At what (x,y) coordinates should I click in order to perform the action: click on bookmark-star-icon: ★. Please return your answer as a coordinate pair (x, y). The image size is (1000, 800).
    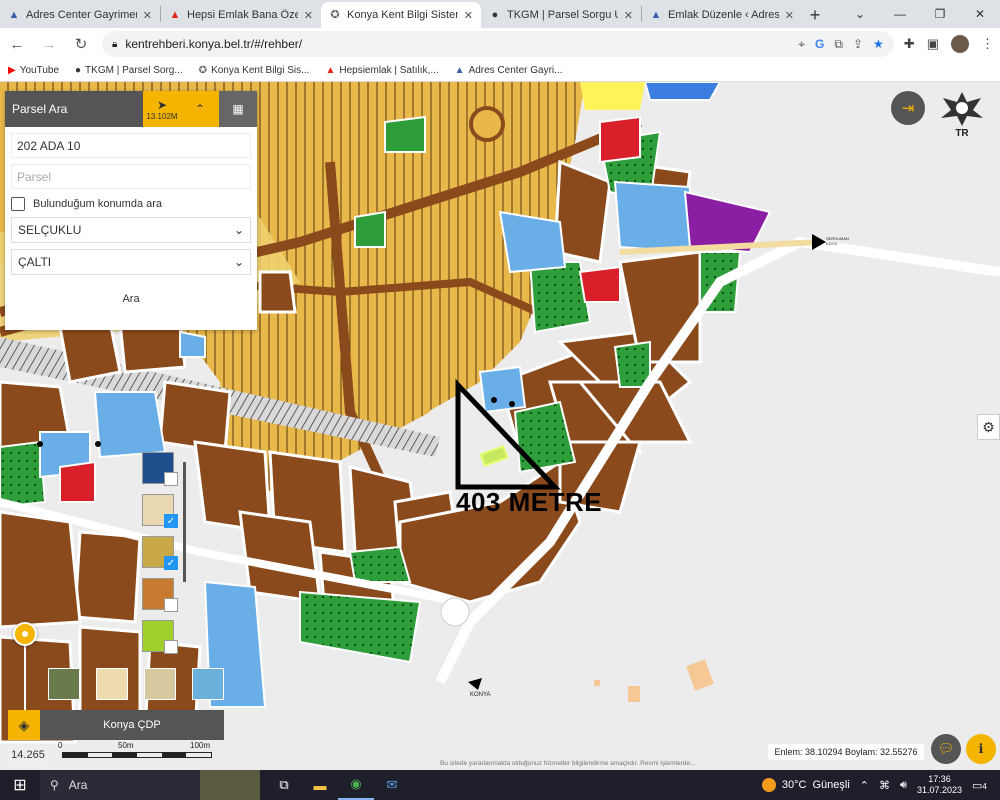
    Looking at the image, I should click on (878, 44).